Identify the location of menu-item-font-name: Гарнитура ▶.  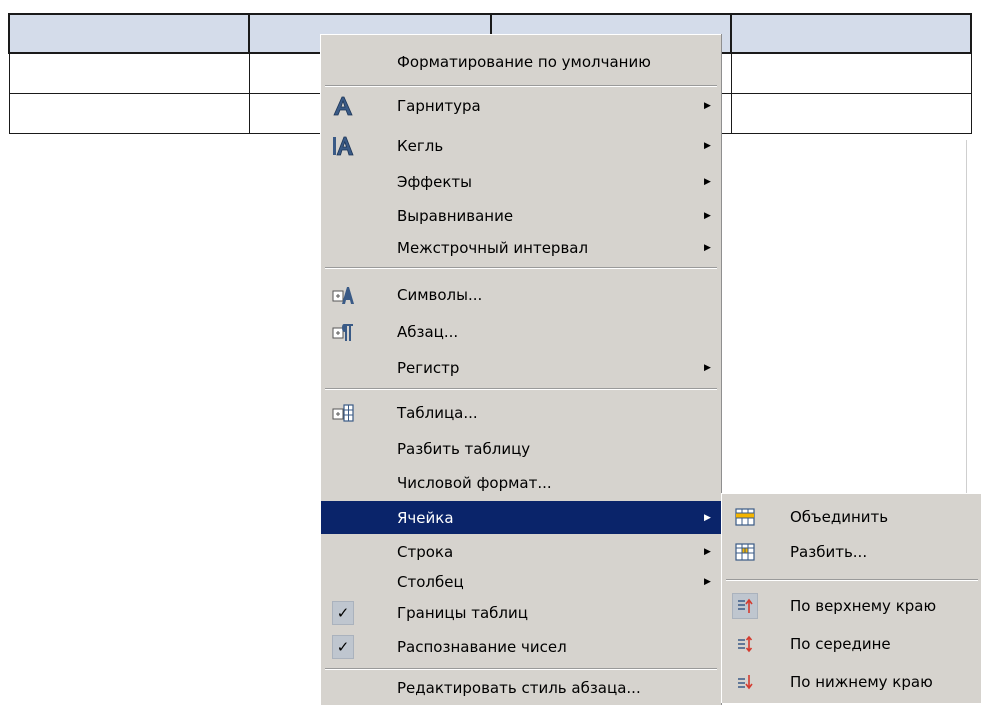
(521, 105).